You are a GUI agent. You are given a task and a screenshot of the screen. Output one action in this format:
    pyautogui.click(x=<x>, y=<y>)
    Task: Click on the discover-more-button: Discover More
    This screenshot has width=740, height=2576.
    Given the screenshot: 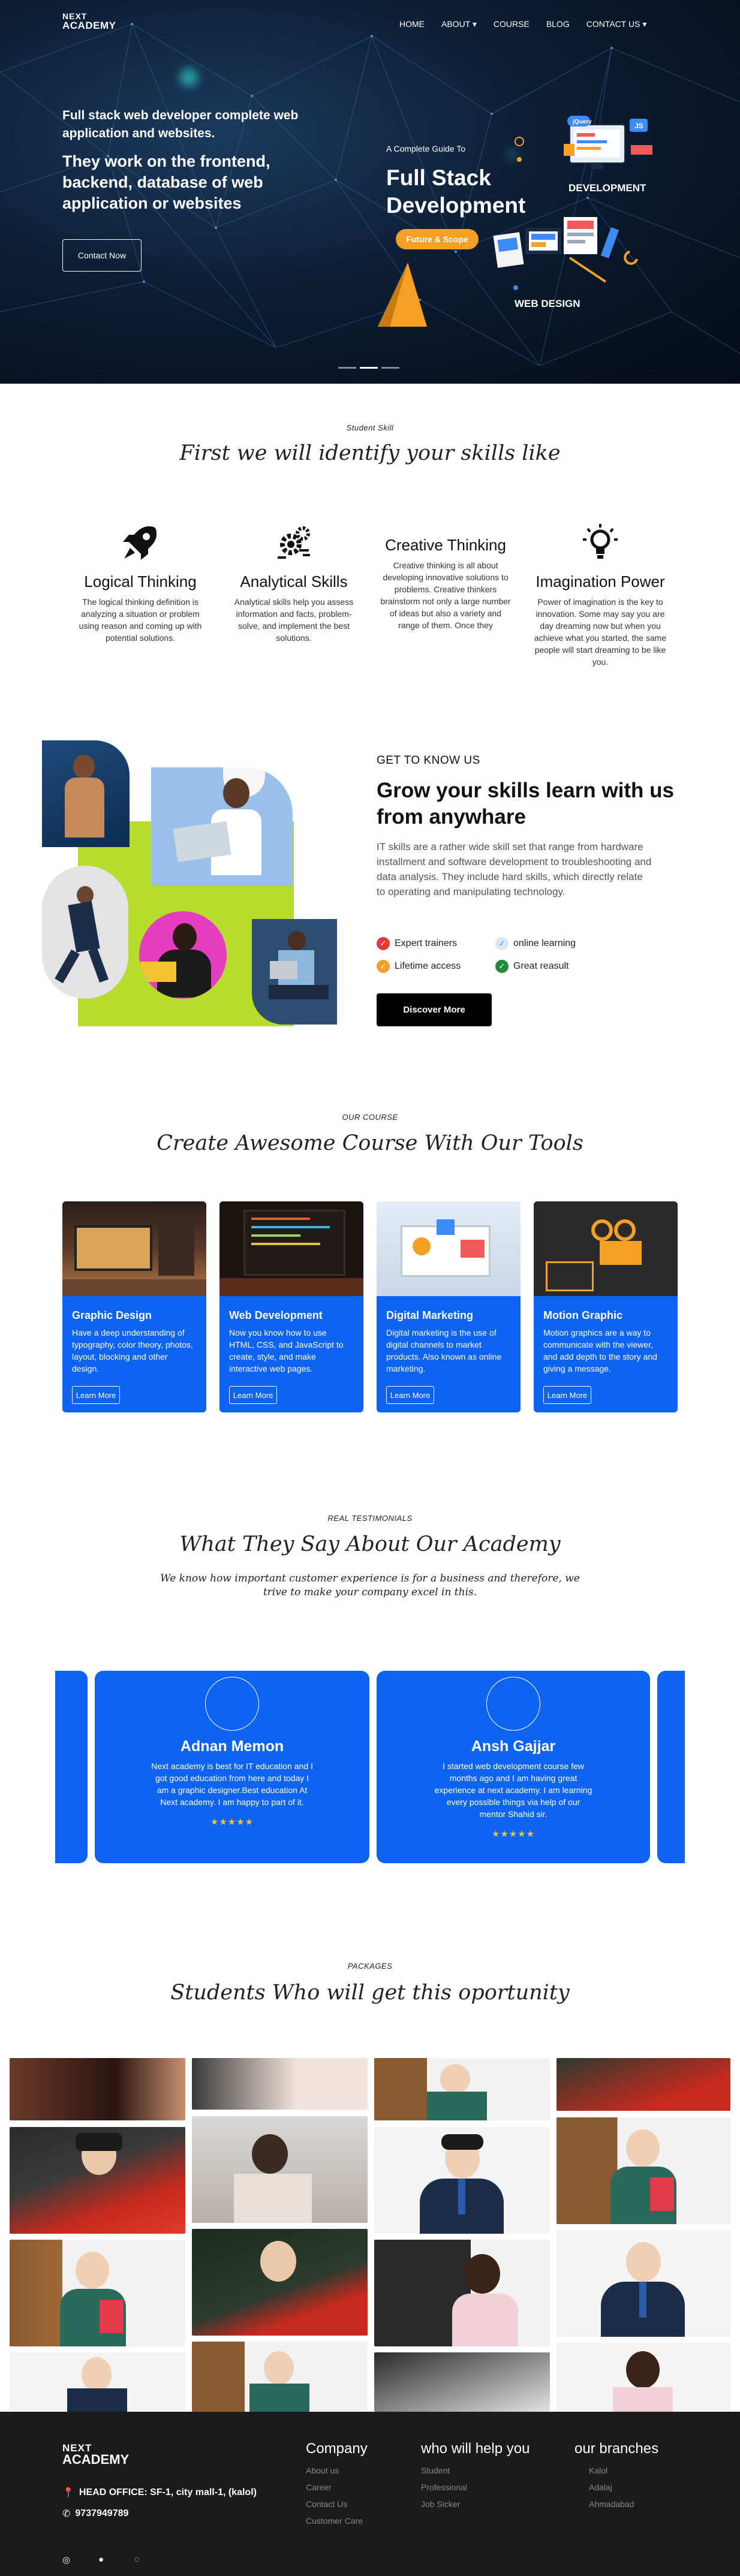 What is the action you would take?
    pyautogui.click(x=435, y=1010)
    